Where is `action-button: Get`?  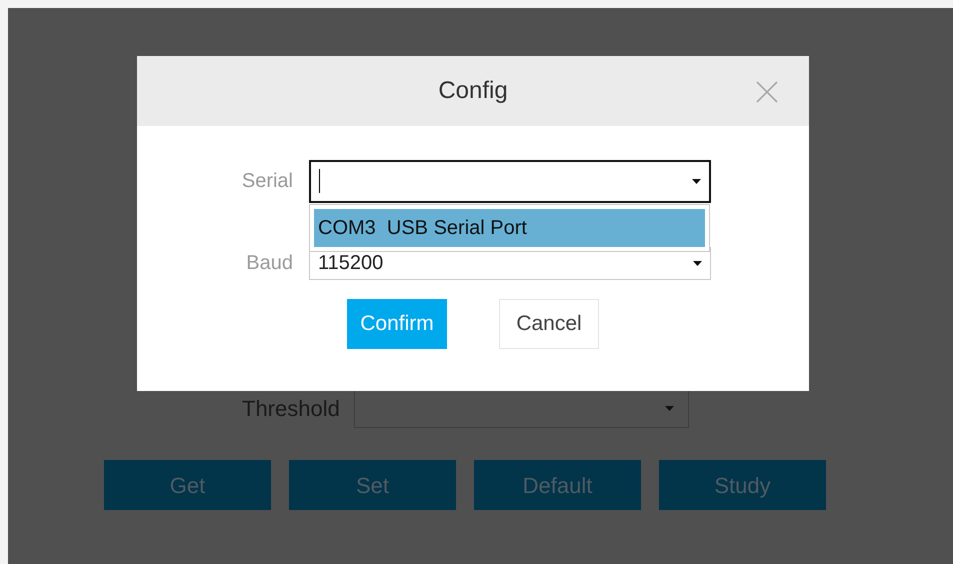
action-button: Get is located at coordinates (187, 485).